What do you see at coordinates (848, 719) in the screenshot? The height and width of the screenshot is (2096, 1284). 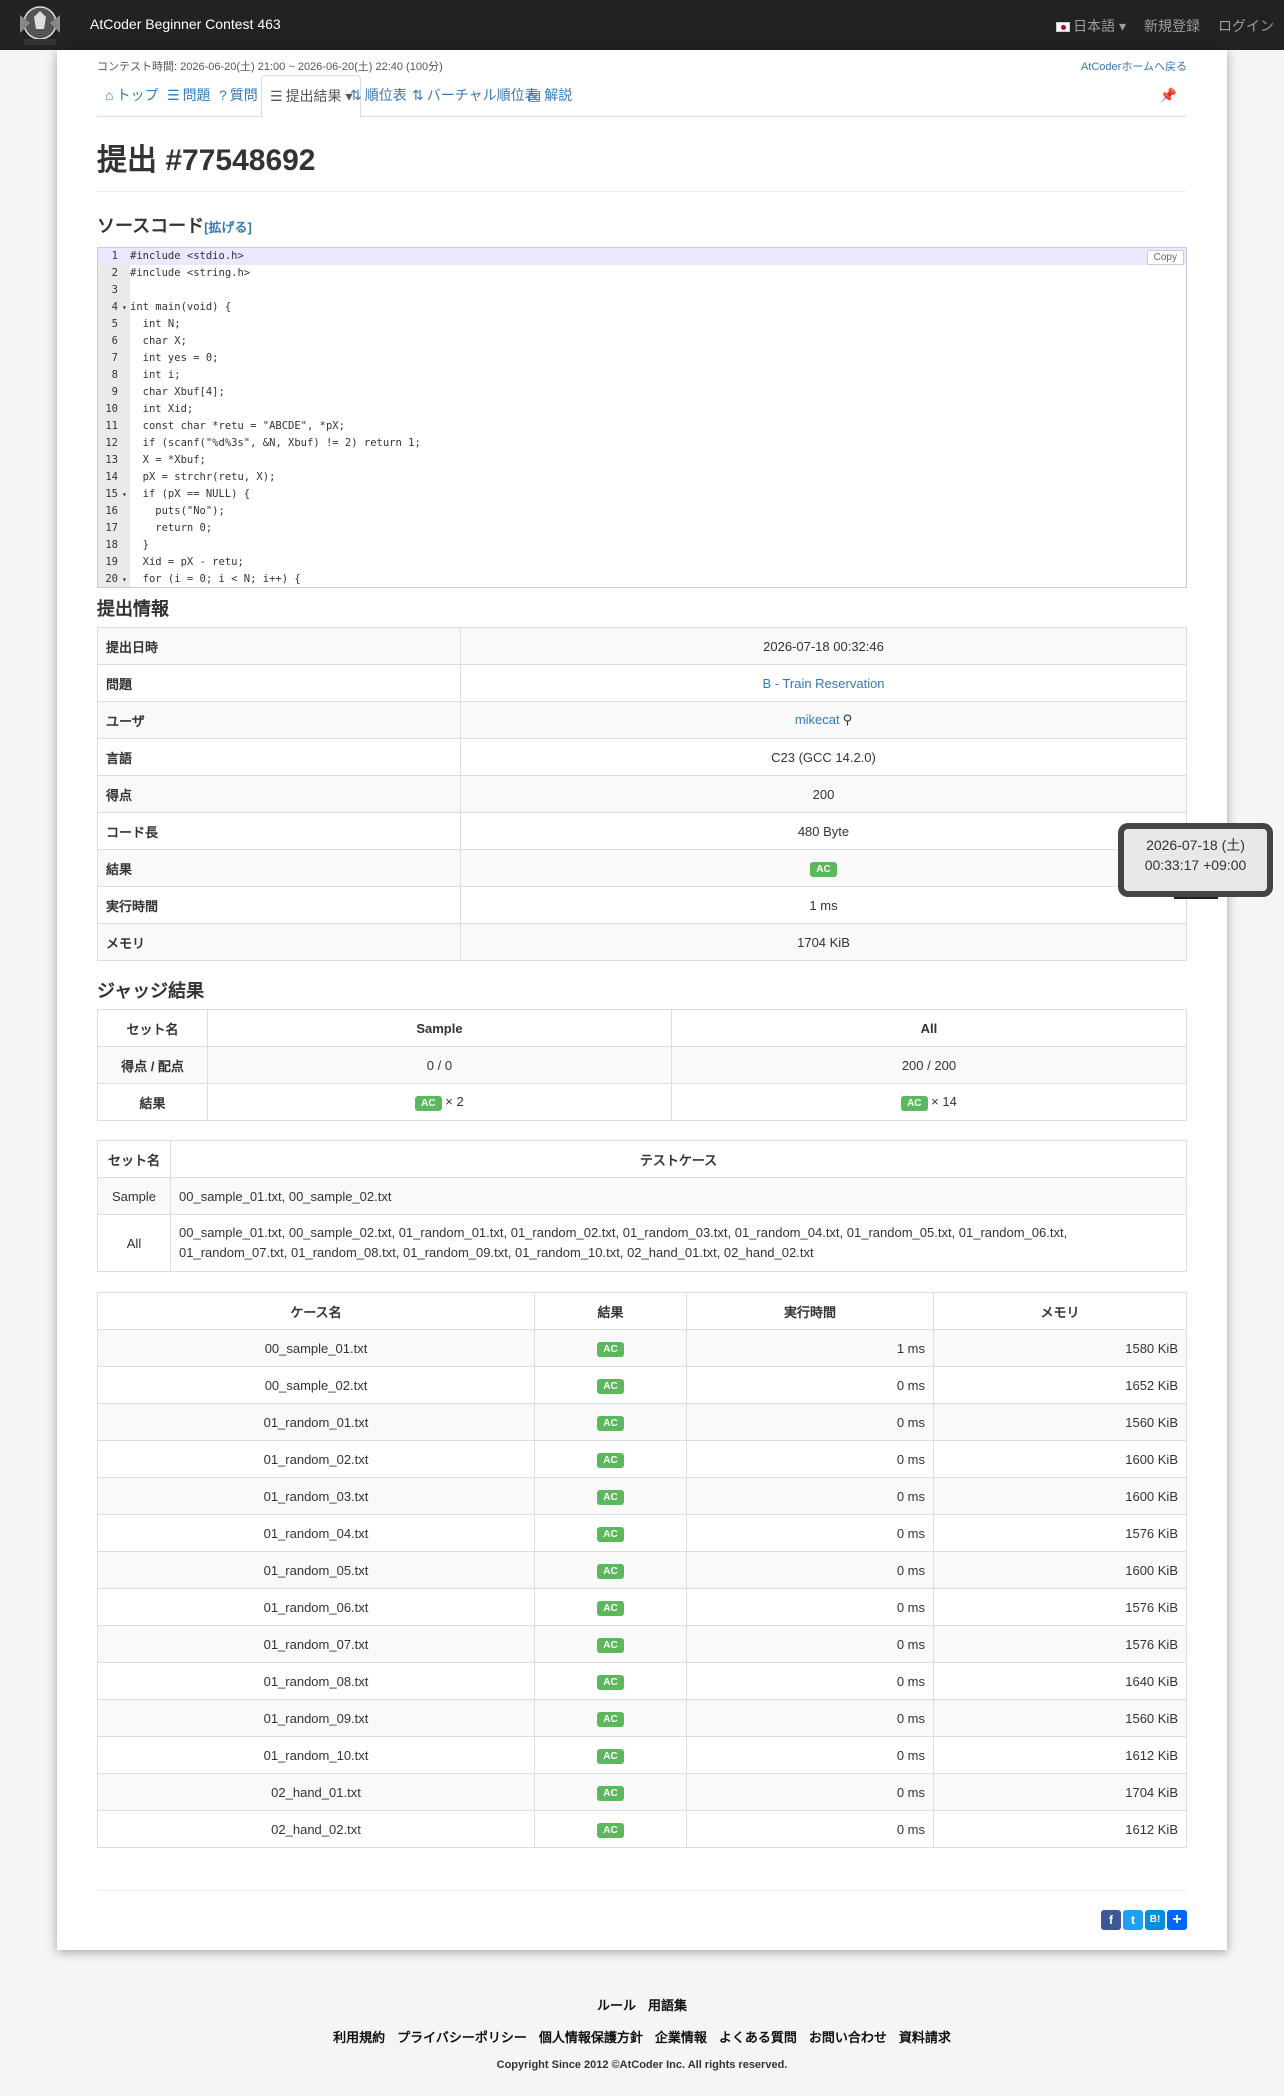 I see `search-icon: ⚲` at bounding box center [848, 719].